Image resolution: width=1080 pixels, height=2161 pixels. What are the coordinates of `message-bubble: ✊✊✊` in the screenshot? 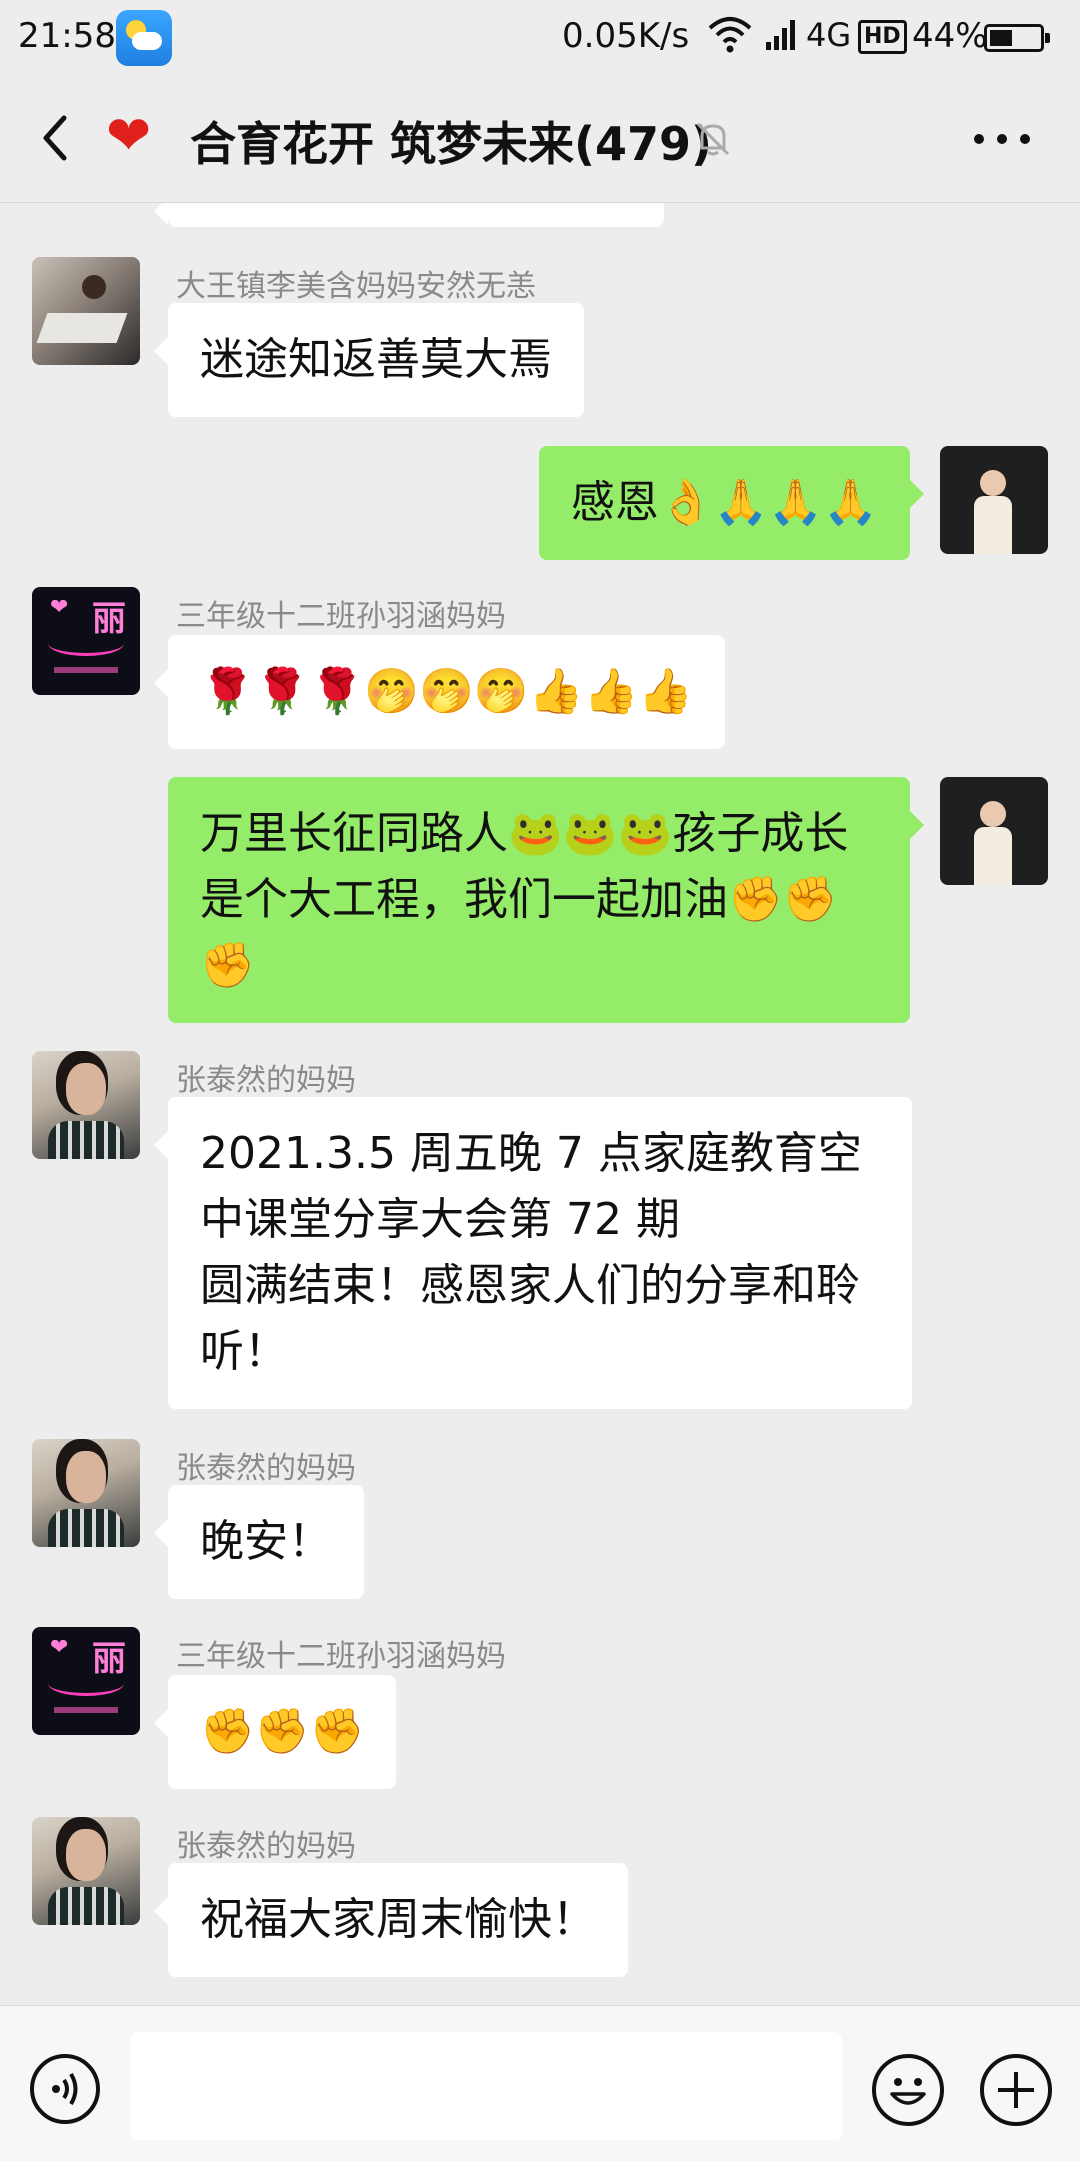 It's located at (275, 1732).